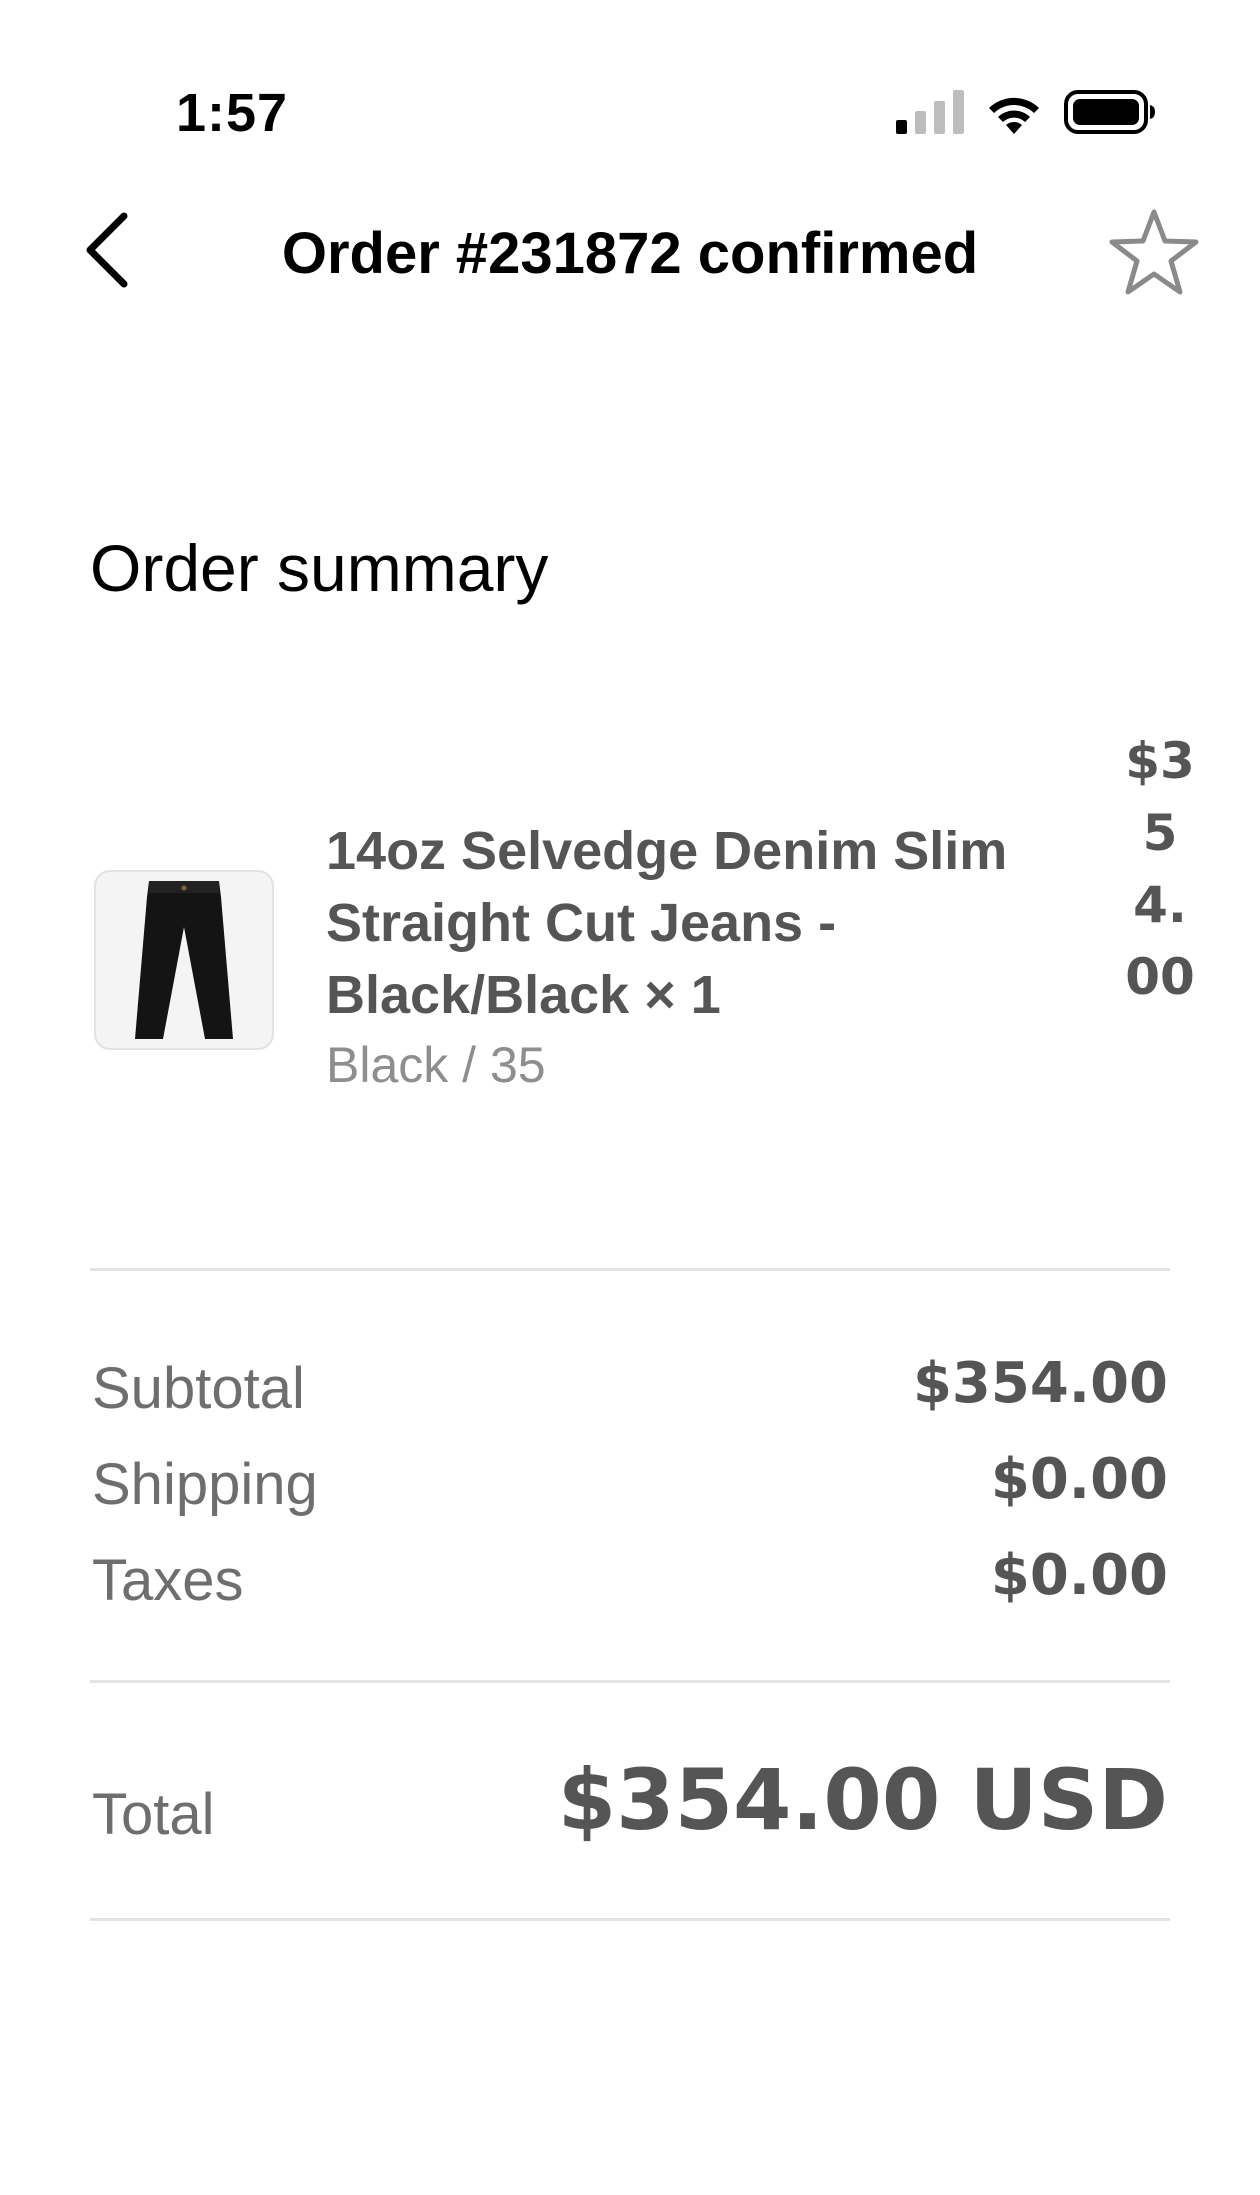 The image size is (1260, 2195). Describe the element at coordinates (436, 1065) in the screenshot. I see `item-variant: Black / 35` at that location.